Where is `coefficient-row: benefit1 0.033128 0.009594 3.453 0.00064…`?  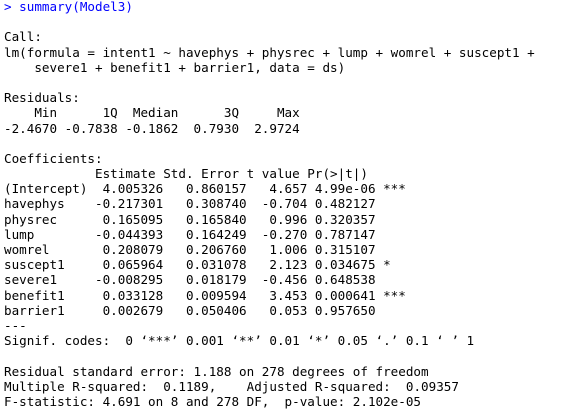
coefficient-row: benefit1 0.033128 0.009594 3.453 0.00064… is located at coordinates (205, 295).